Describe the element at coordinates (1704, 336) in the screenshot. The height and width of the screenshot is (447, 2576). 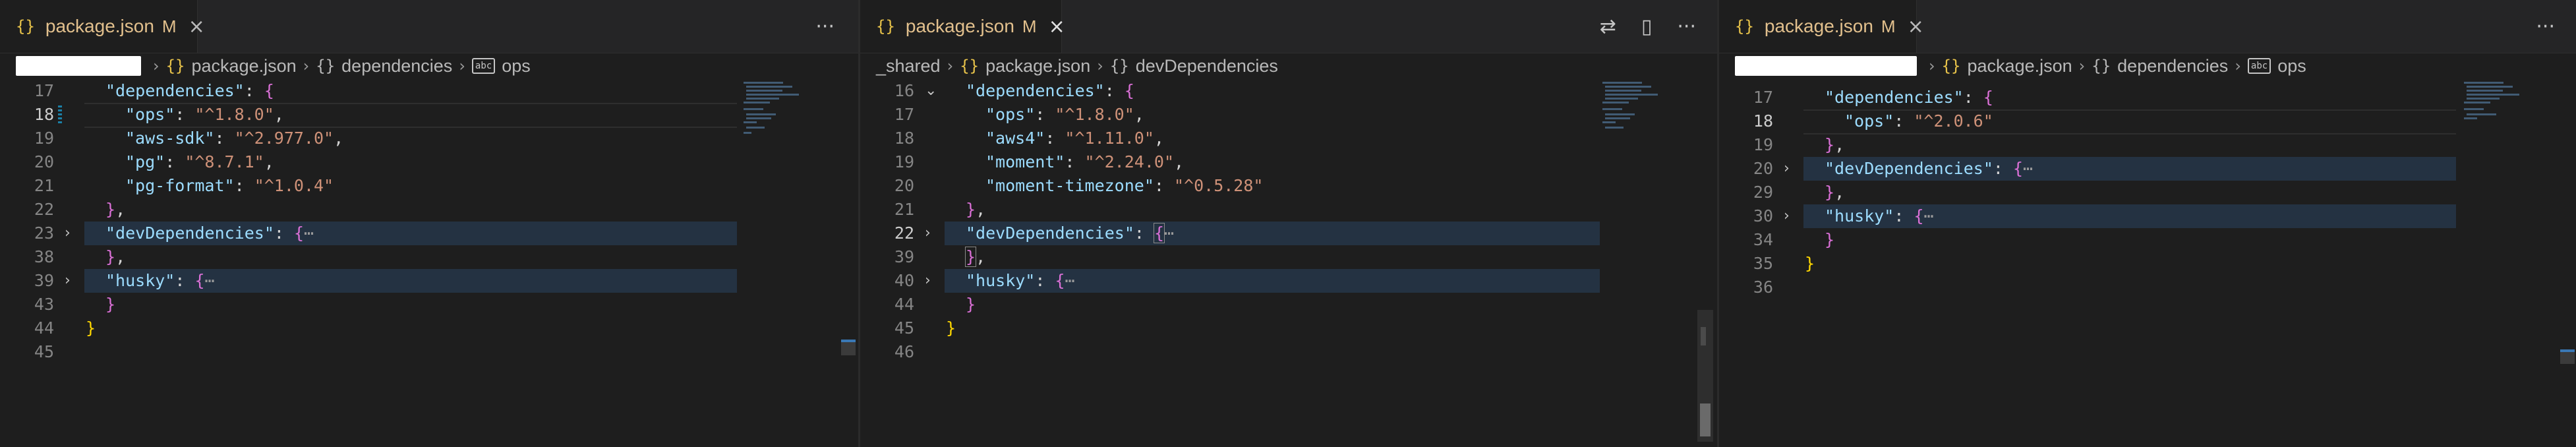
I see `scrollbar-marker` at that location.